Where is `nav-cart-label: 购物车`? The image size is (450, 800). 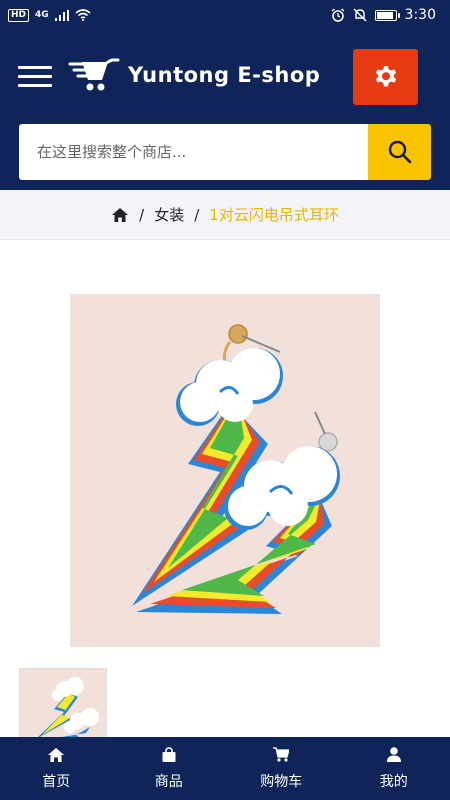 nav-cart-label: 购物车 is located at coordinates (281, 781).